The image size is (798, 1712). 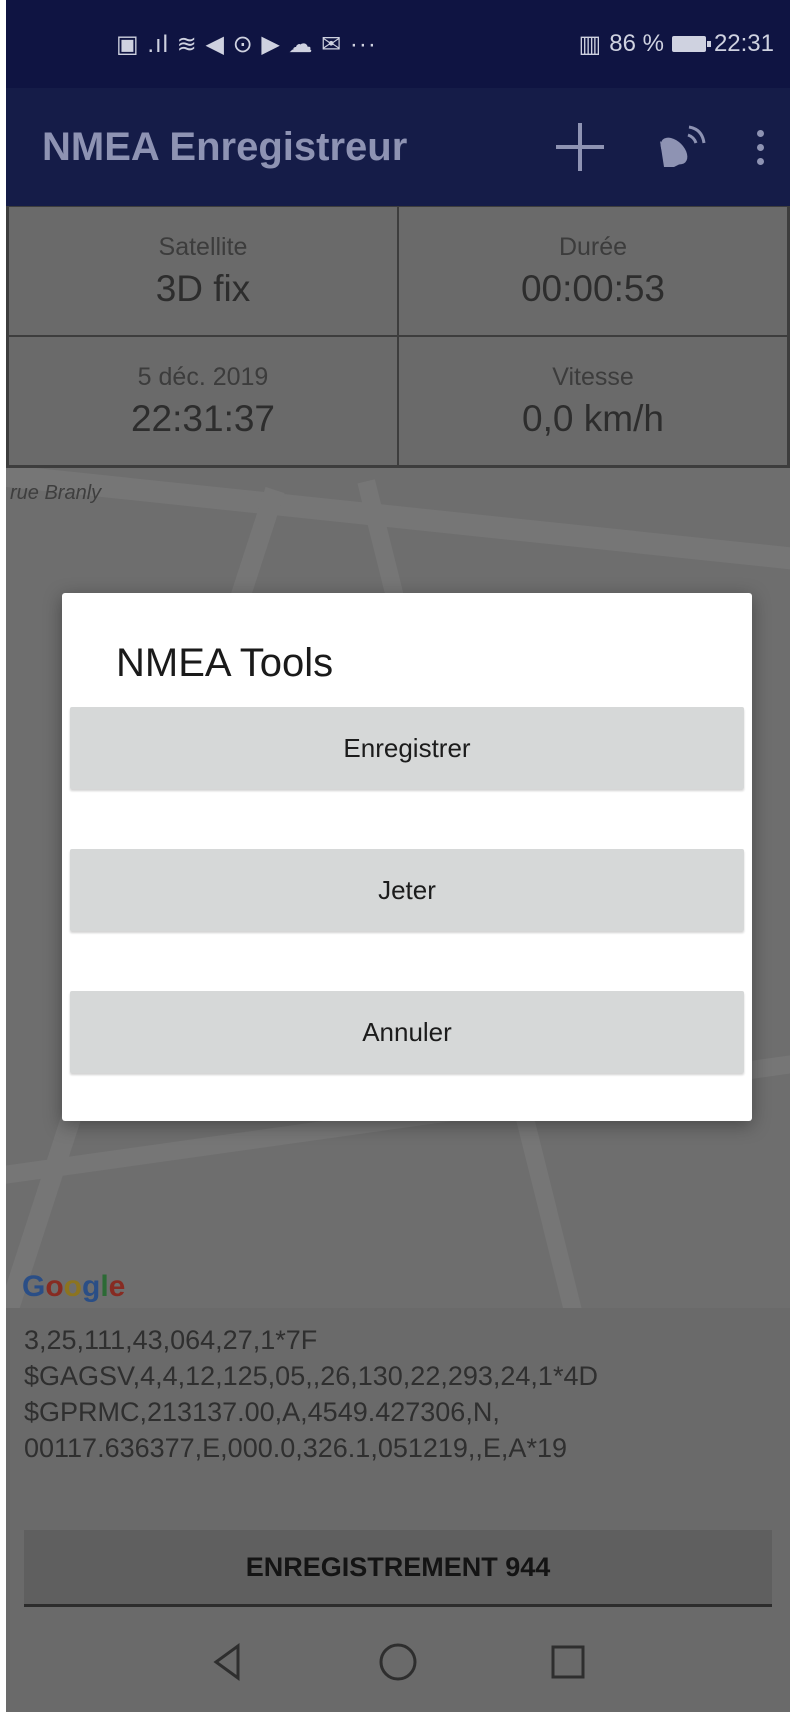 I want to click on record-button: ENREGISTREMENT 944, so click(x=398, y=1567).